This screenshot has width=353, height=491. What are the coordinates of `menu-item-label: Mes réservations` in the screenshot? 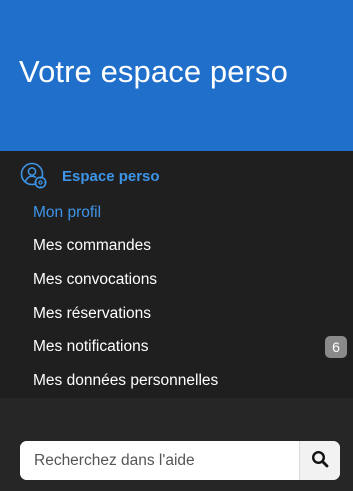 It's located at (92, 313).